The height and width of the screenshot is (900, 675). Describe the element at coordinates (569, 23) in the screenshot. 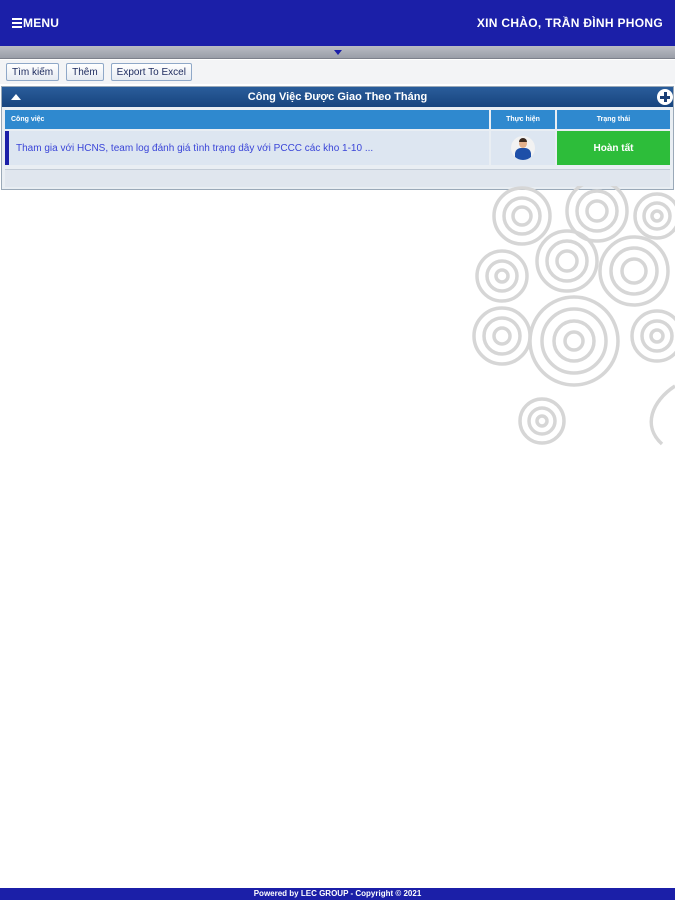

I see `greeting-text: XIN CHÀO, TRẦN ĐÌNH PHONG` at that location.